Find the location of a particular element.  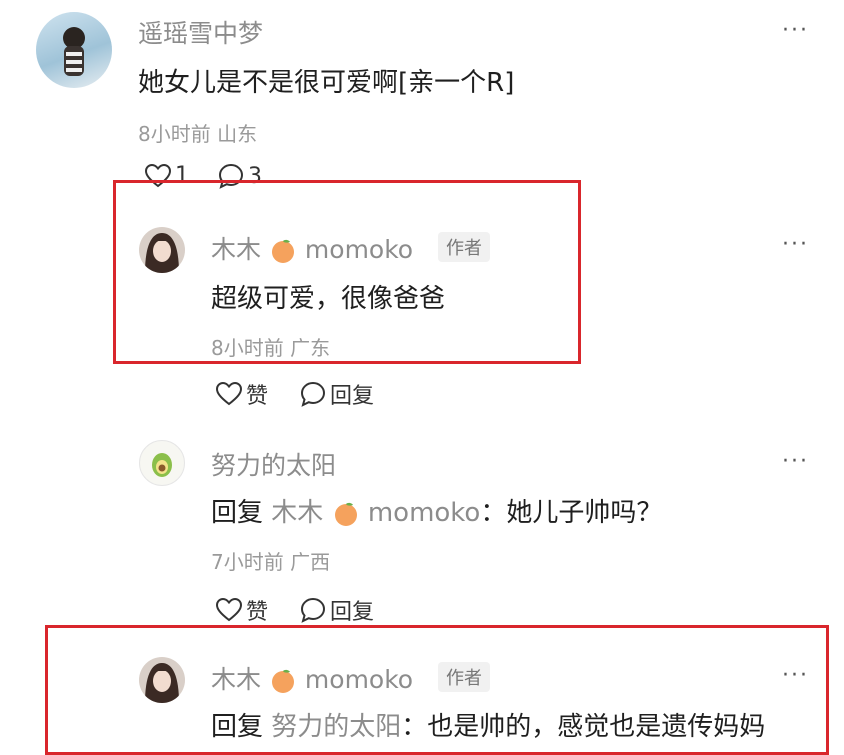

reply-target-name: 木木 is located at coordinates (297, 513).